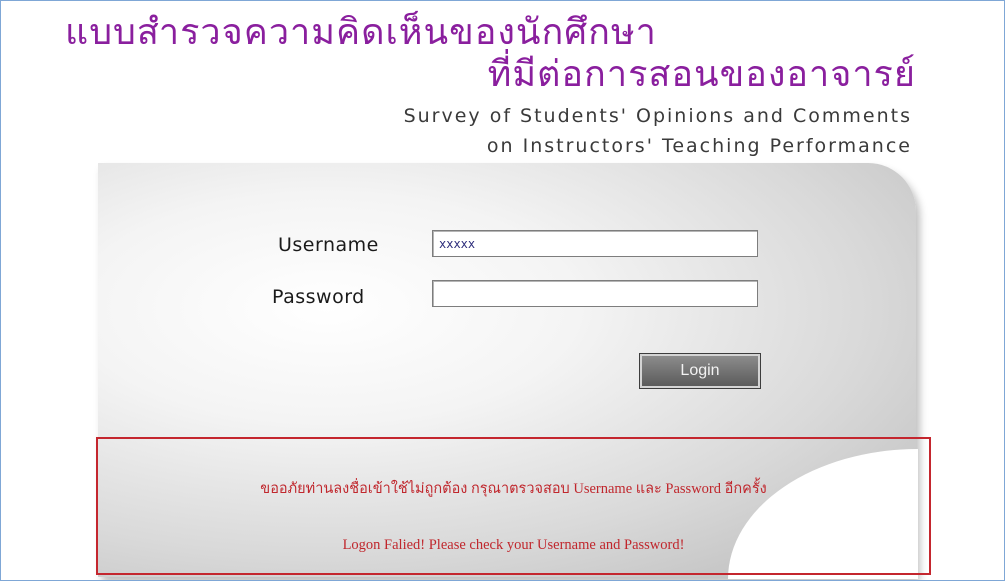 The image size is (1008, 584). I want to click on page-subtitle-english-line2: on Instructors' Teaching Performance, so click(699, 146).